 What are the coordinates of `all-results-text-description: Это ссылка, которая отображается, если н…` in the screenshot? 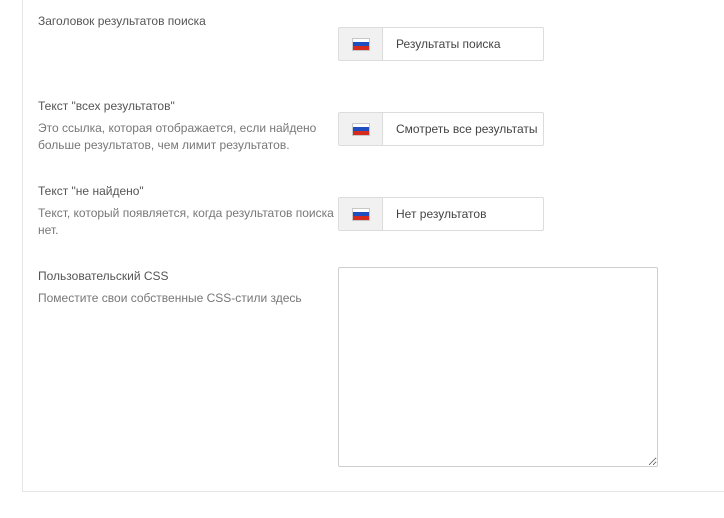 It's located at (177, 136).